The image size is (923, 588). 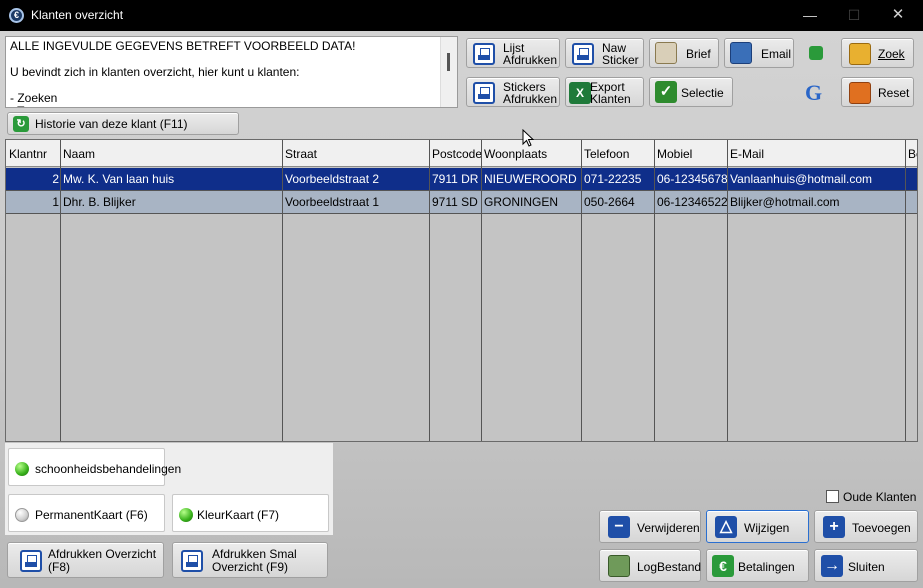 I want to click on wijzigen-button: △ Wijzigen, so click(x=757, y=526).